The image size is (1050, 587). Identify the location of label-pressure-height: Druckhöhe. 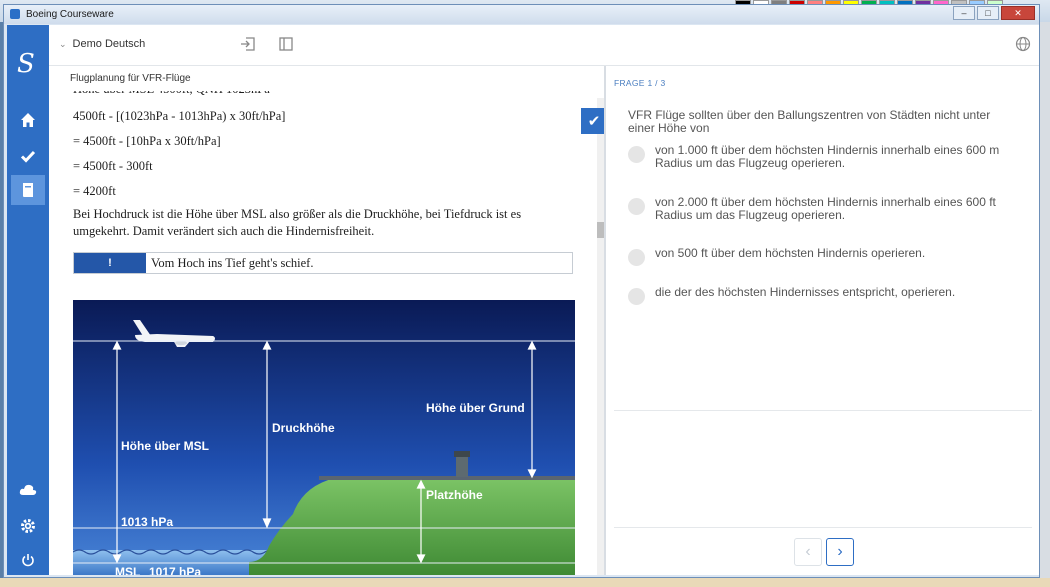
(303, 428).